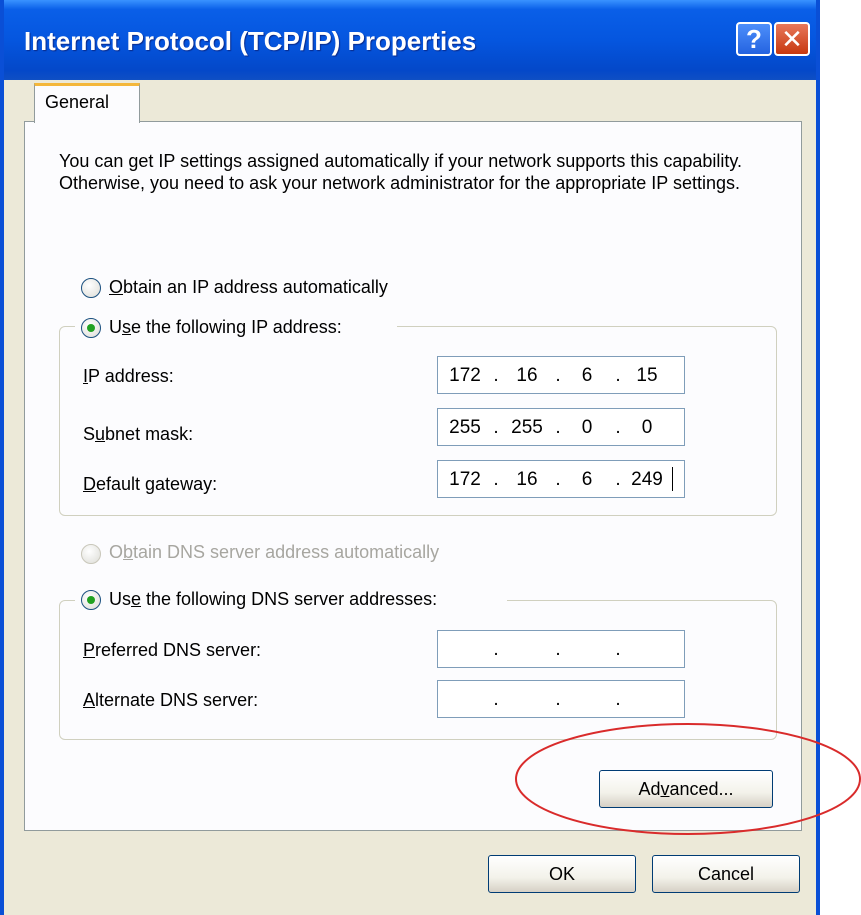 This screenshot has height=915, width=861. What do you see at coordinates (91, 328) in the screenshot?
I see `radio-use-following-ip` at bounding box center [91, 328].